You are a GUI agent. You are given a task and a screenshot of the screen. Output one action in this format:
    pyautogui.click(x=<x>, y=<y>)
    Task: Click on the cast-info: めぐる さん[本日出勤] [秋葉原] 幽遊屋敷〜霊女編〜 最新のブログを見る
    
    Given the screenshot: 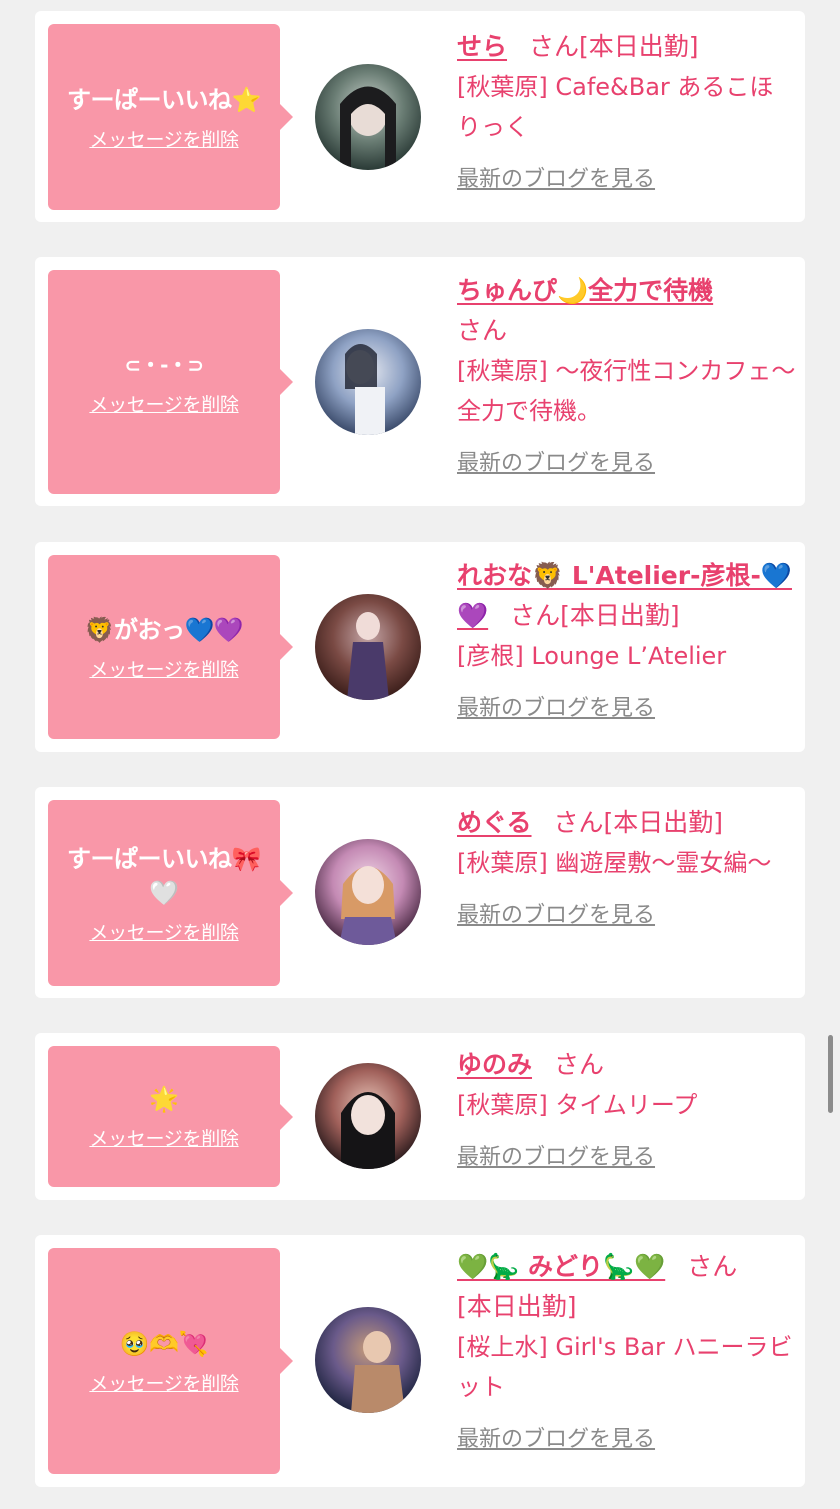 What is the action you would take?
    pyautogui.click(x=627, y=866)
    